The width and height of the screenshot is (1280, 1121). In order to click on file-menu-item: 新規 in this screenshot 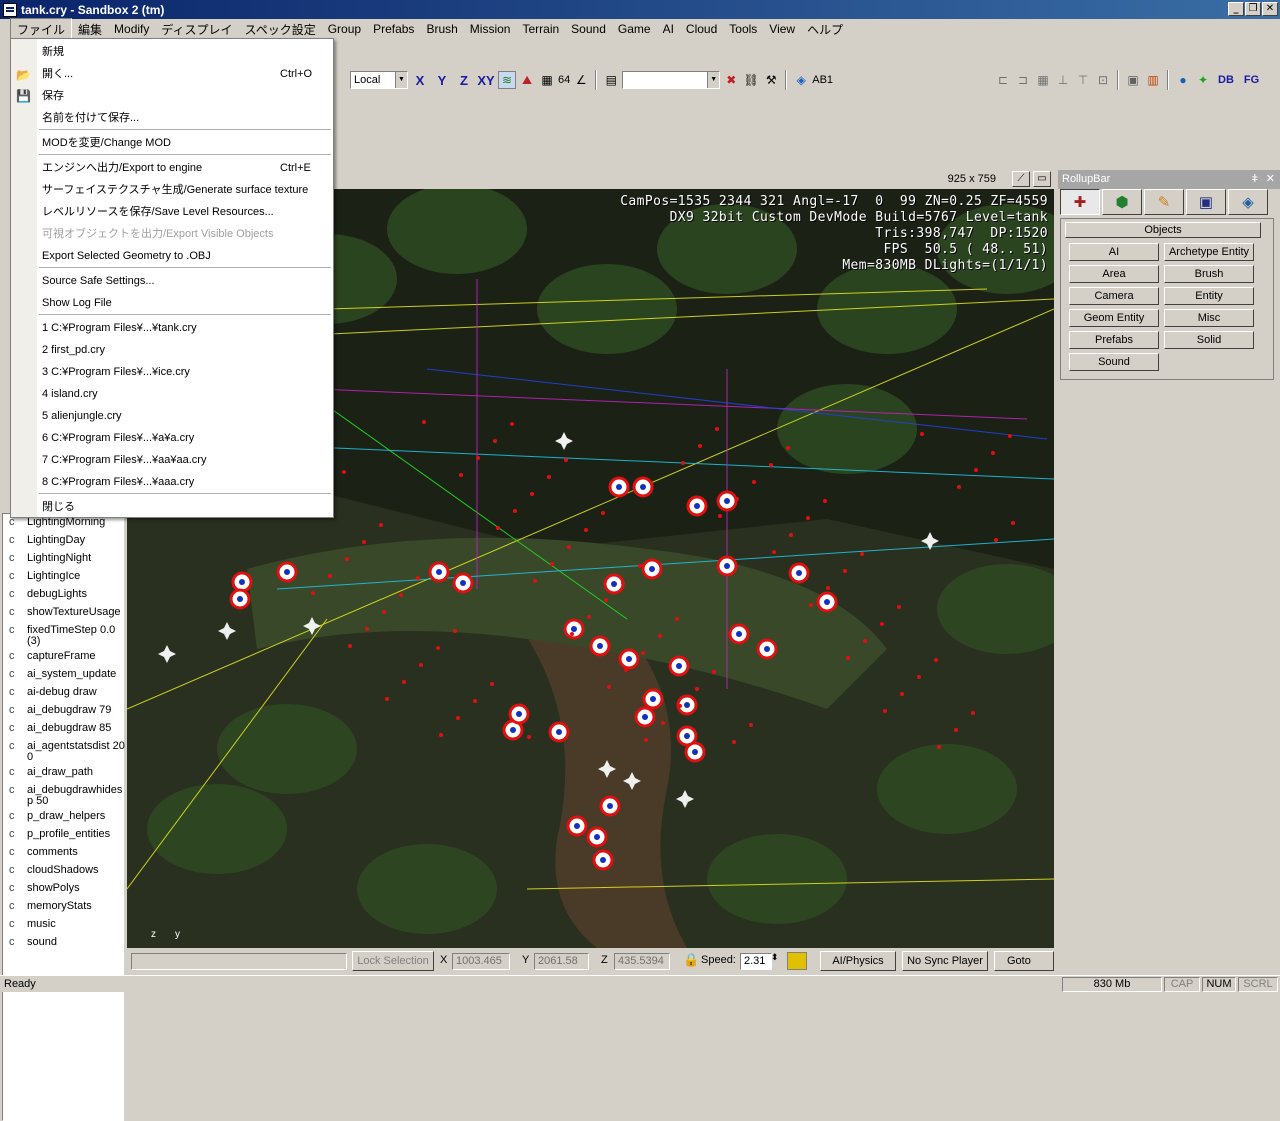, I will do `click(187, 52)`.